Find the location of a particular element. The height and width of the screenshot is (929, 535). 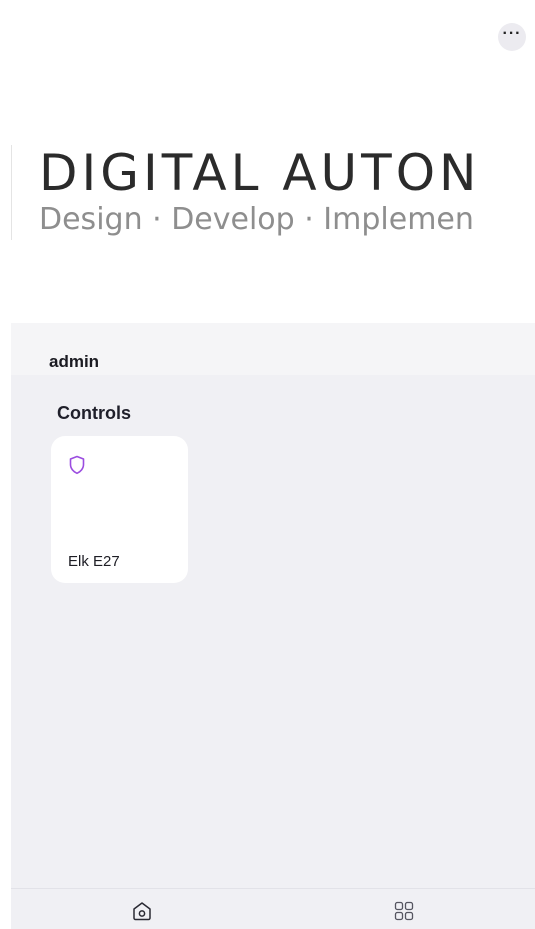

bottom-nav is located at coordinates (273, 908).